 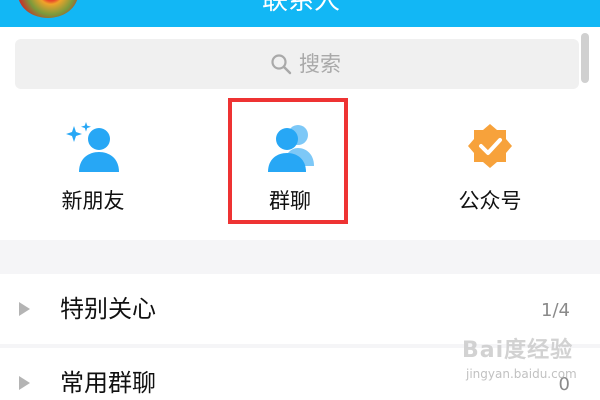 I want to click on list-item-count: 0, so click(x=564, y=384).